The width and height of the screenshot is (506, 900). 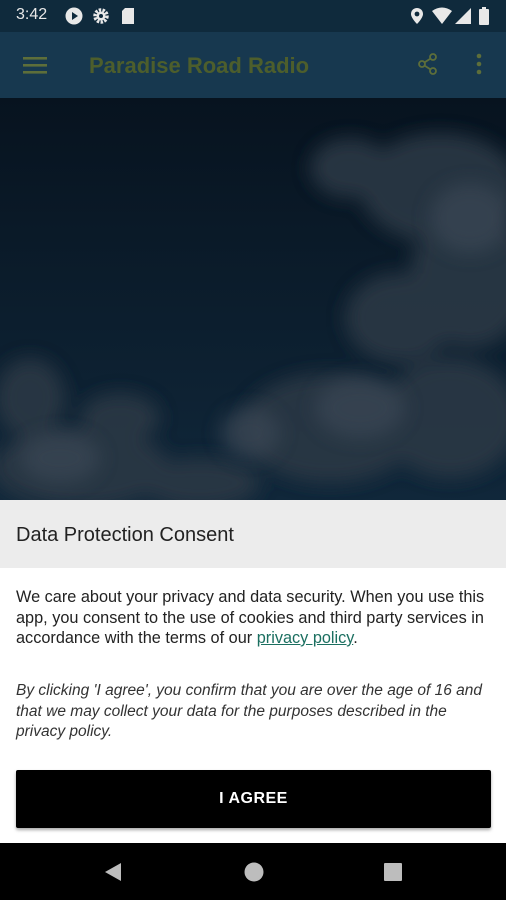 I want to click on more-vert-icon, so click(x=479, y=64).